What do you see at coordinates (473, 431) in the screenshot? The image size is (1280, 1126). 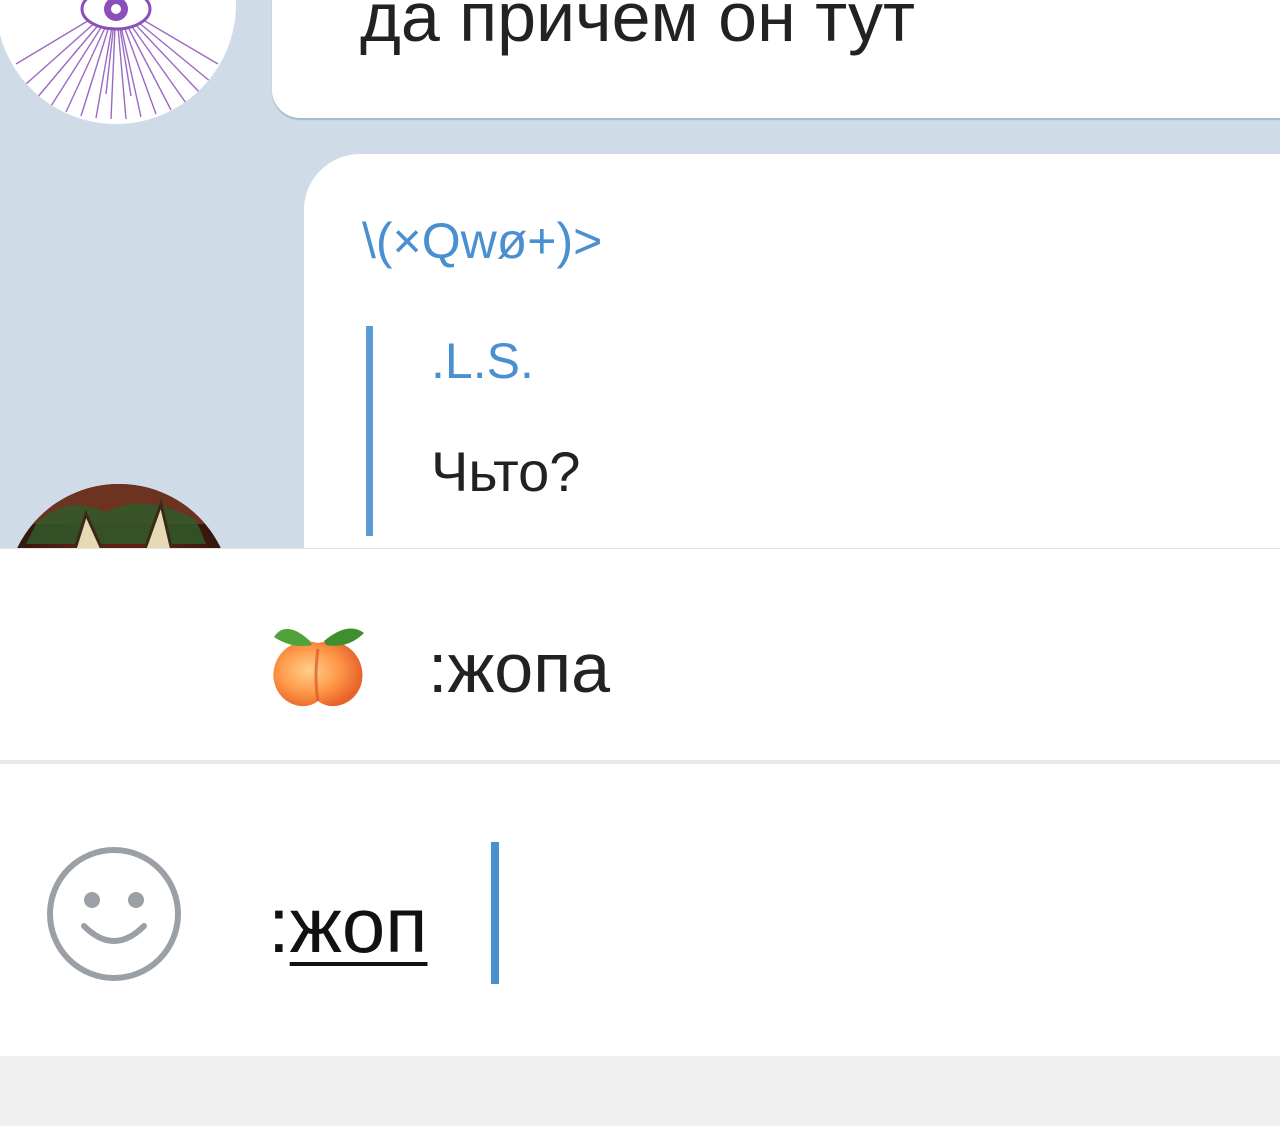 I see `reply-quote: .L.S. Чьто?` at bounding box center [473, 431].